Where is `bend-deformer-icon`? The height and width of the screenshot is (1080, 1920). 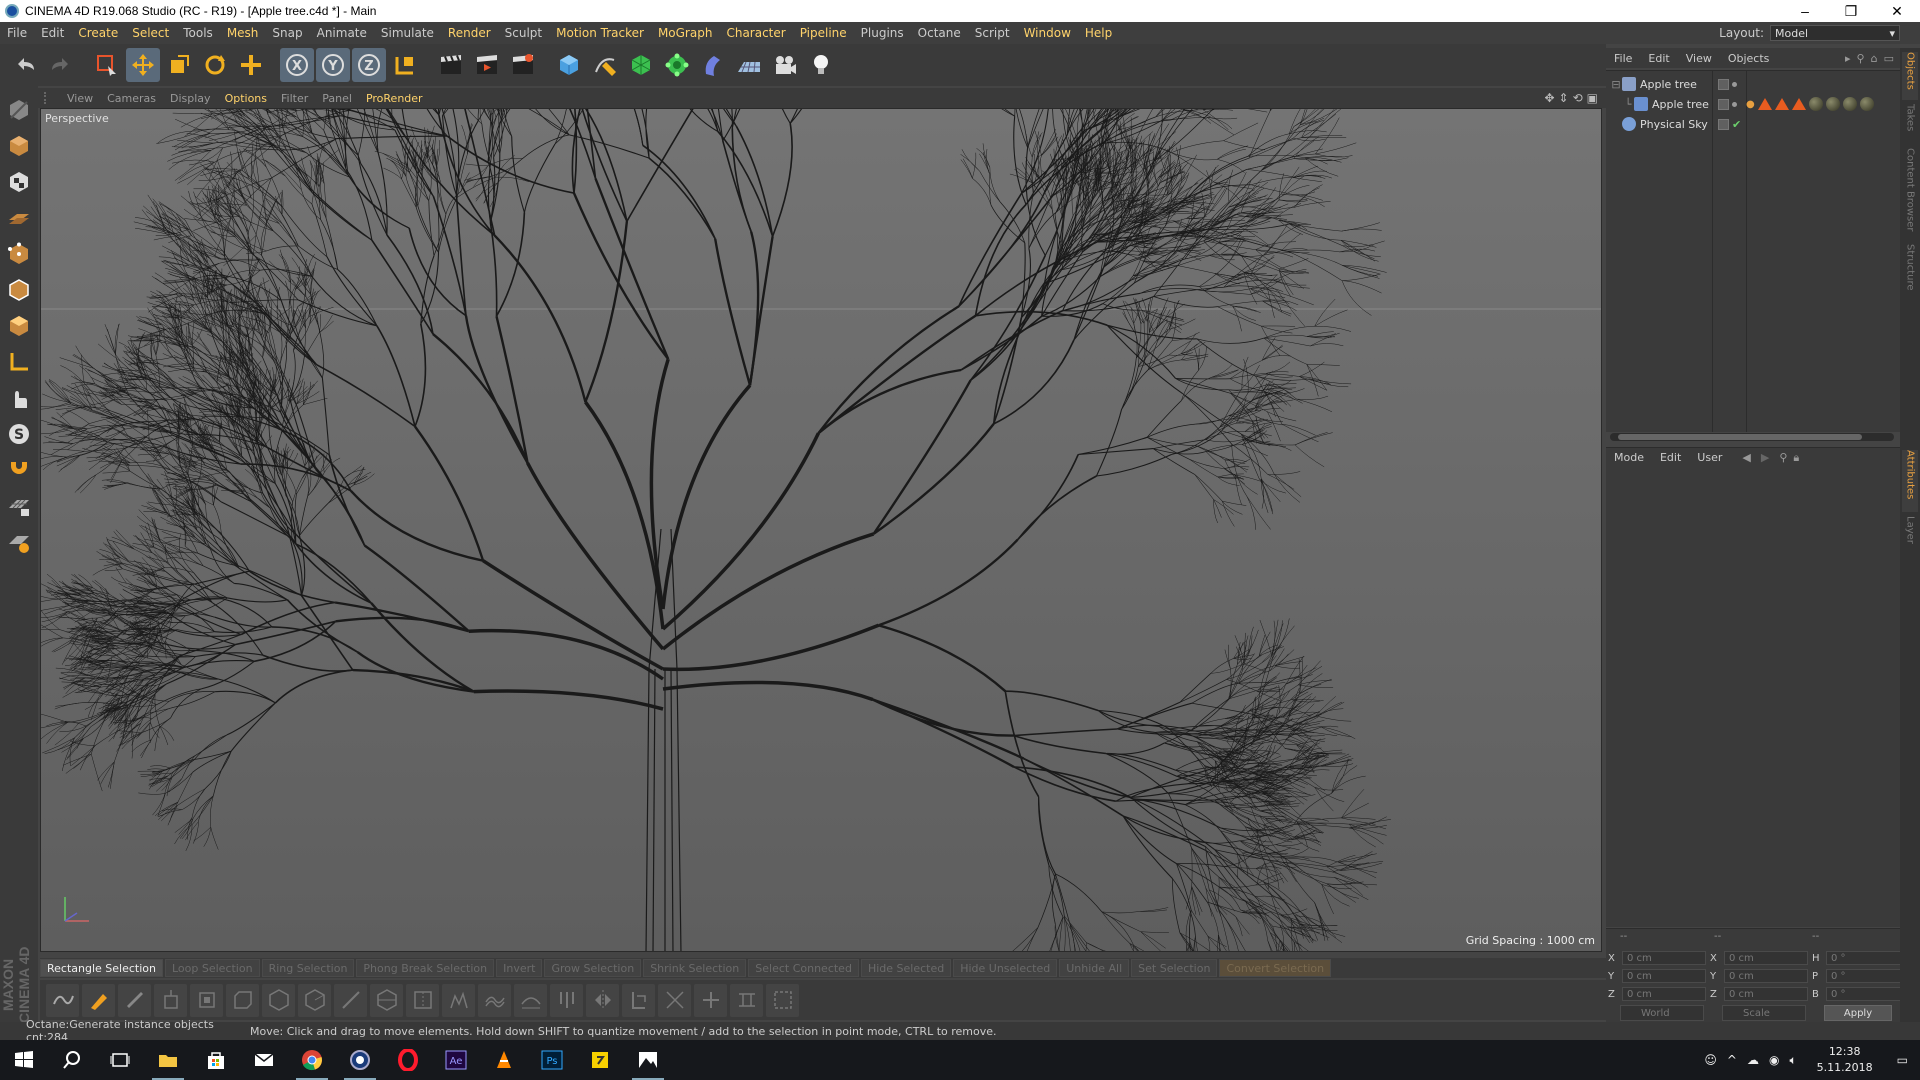 bend-deformer-icon is located at coordinates (712, 66).